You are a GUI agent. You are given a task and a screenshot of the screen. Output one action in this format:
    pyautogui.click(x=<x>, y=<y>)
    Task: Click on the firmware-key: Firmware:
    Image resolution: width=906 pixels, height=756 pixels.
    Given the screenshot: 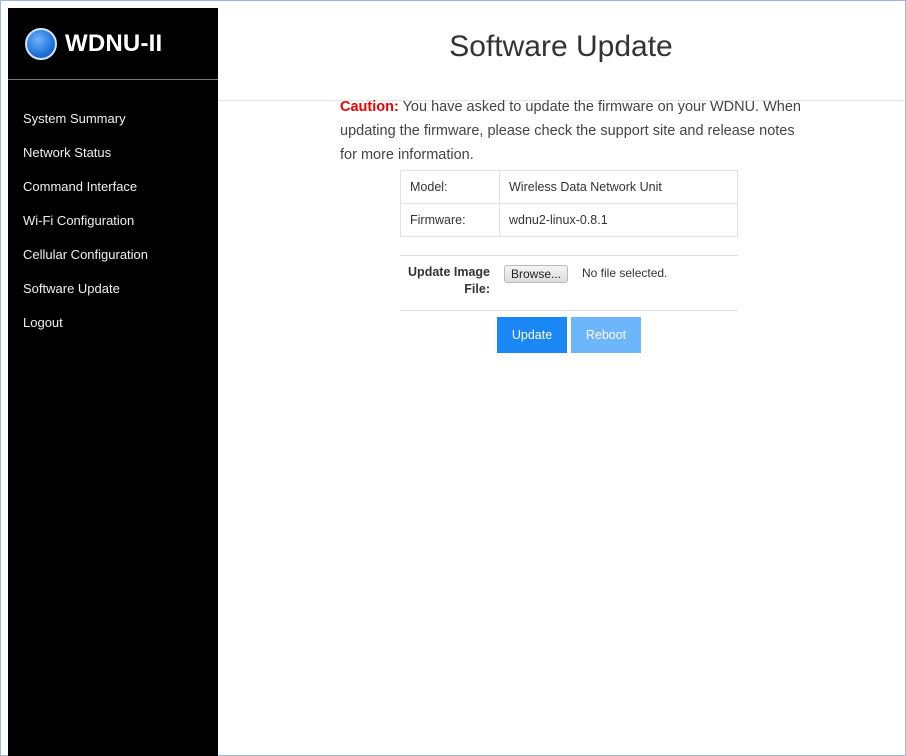 What is the action you would take?
    pyautogui.click(x=450, y=220)
    